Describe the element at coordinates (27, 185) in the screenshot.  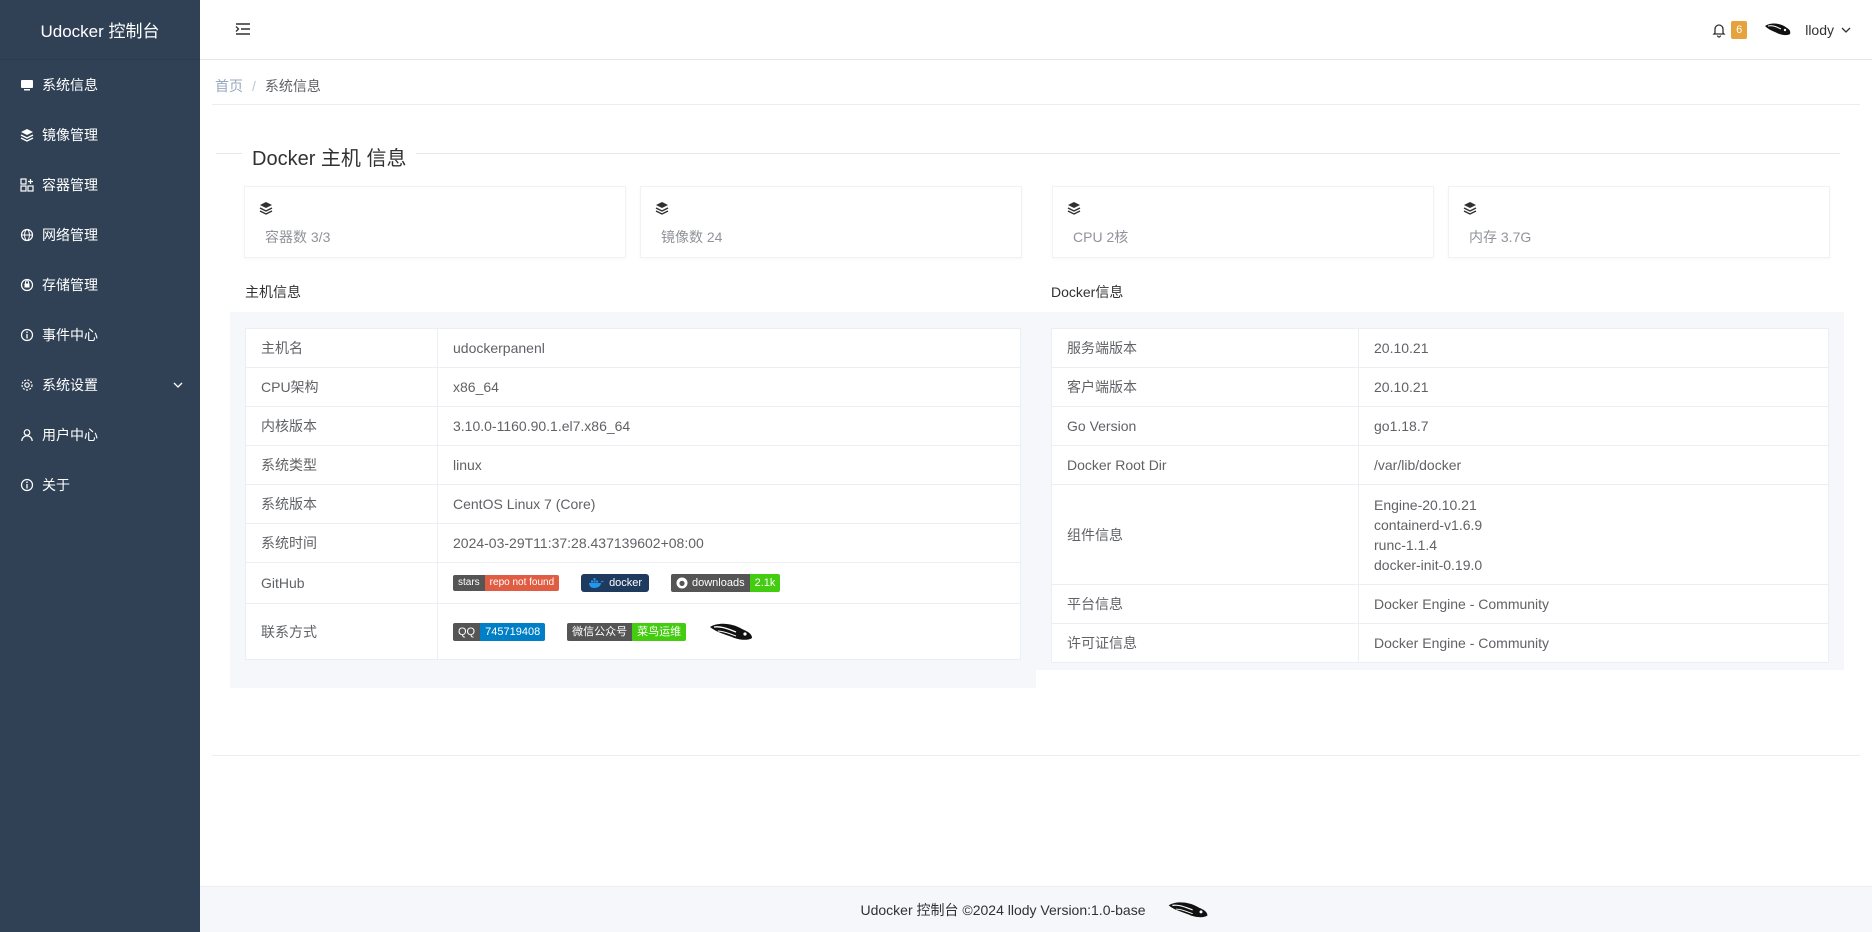
I see `grid-icon` at that location.